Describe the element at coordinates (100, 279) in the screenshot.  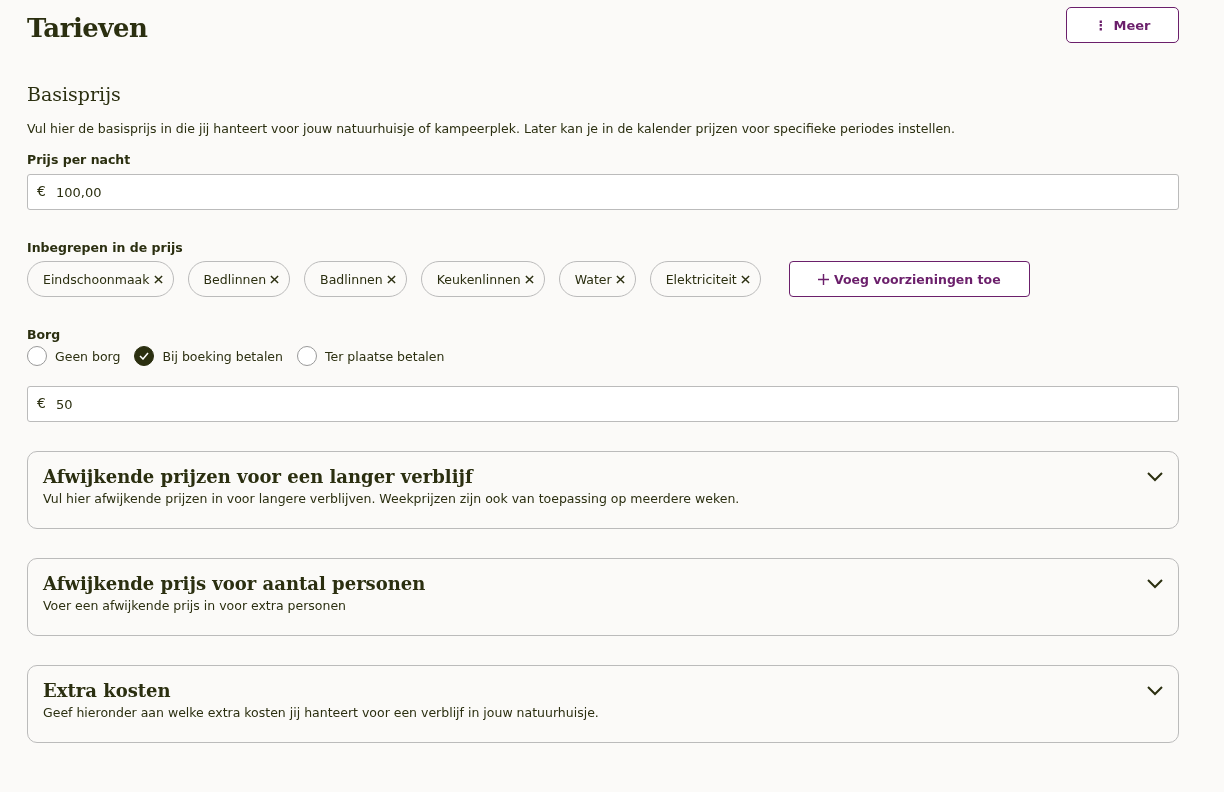
I see `amenity-chip: Eindschoonmaak` at that location.